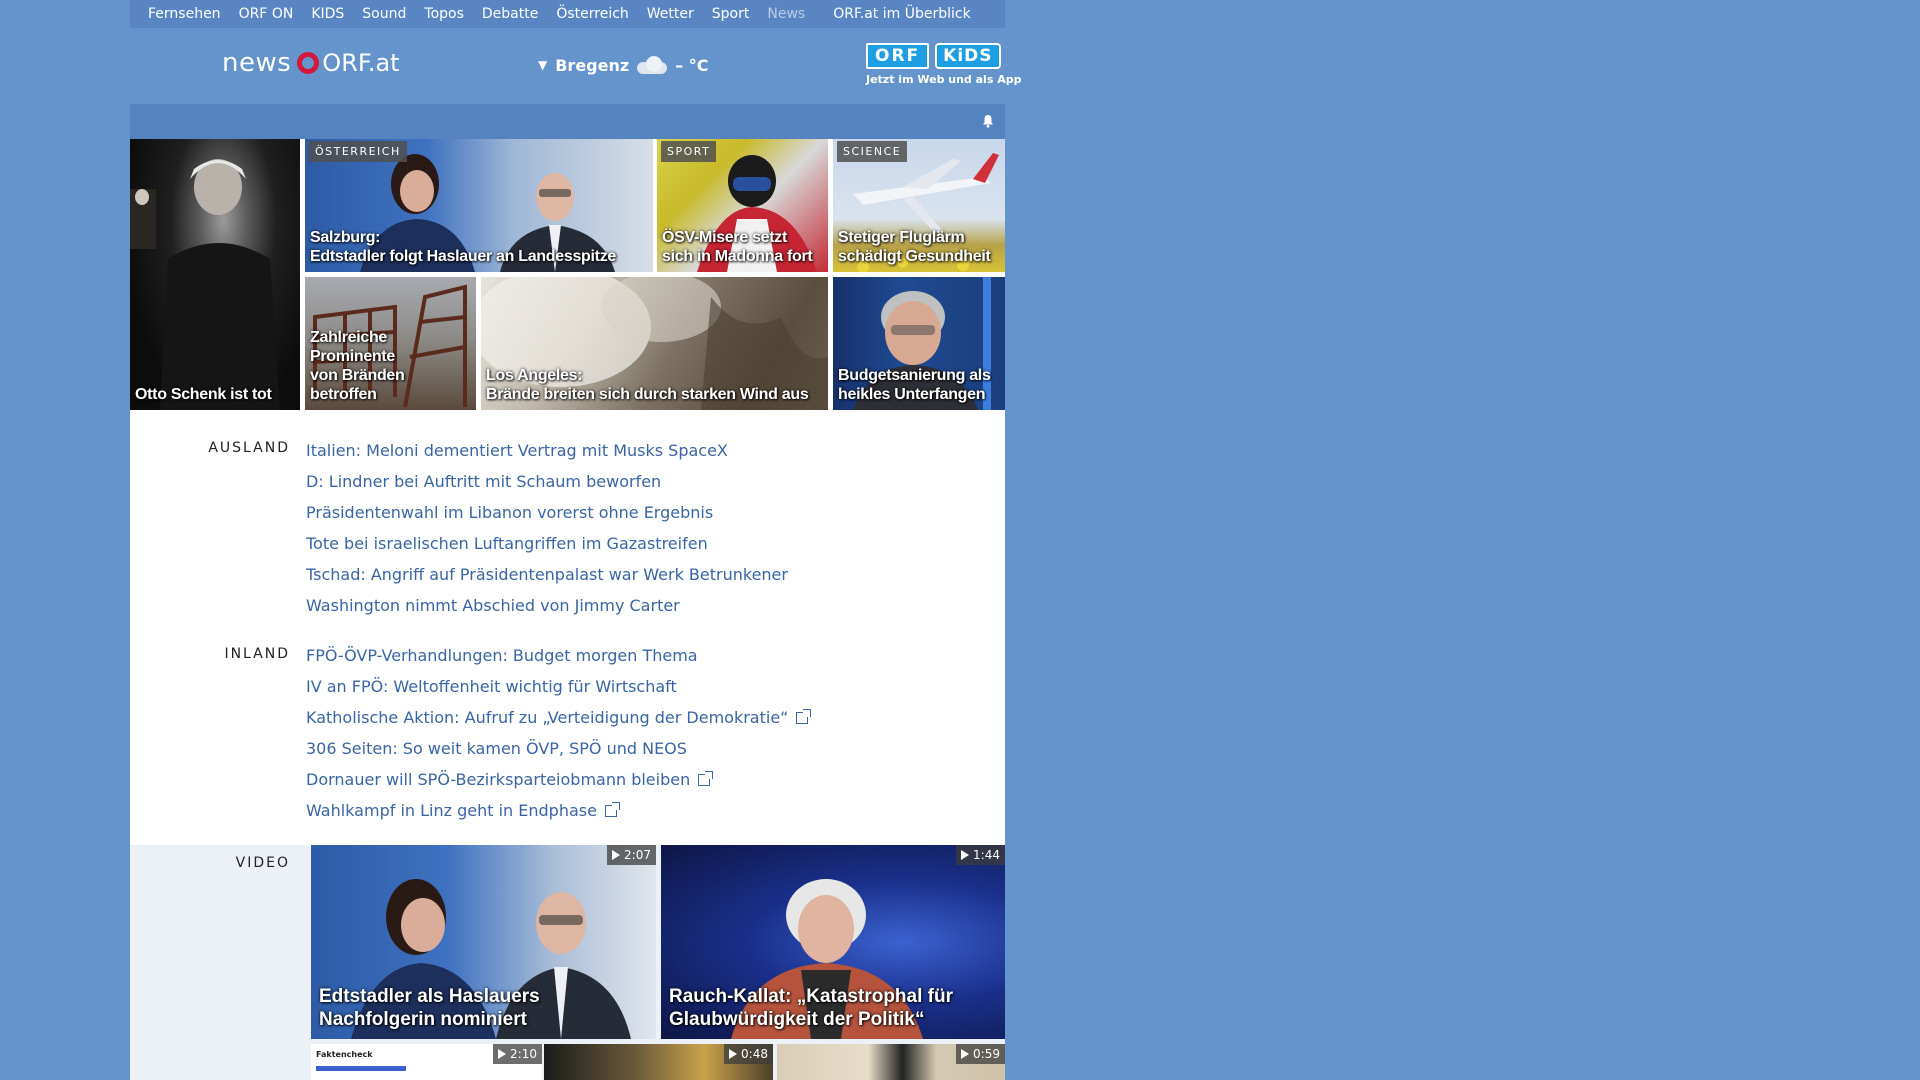 The width and height of the screenshot is (1920, 1080). I want to click on headline-text: Wahlkampf in Linz geht in Endphase, so click(451, 810).